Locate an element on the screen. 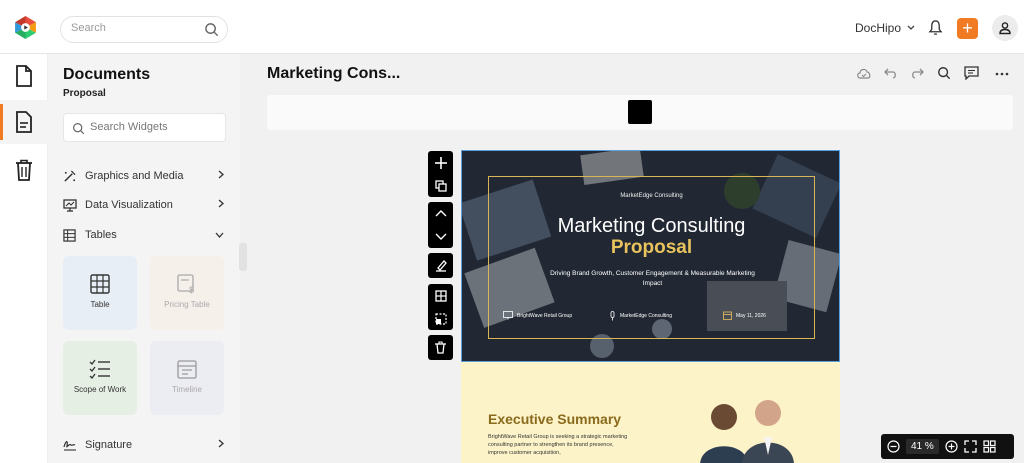 Image resolution: width=1024 pixels, height=463 pixels. left-rail is located at coordinates (24, 258).